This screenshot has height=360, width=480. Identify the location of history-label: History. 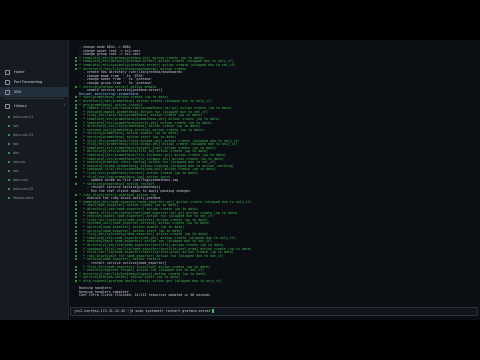
(20, 106).